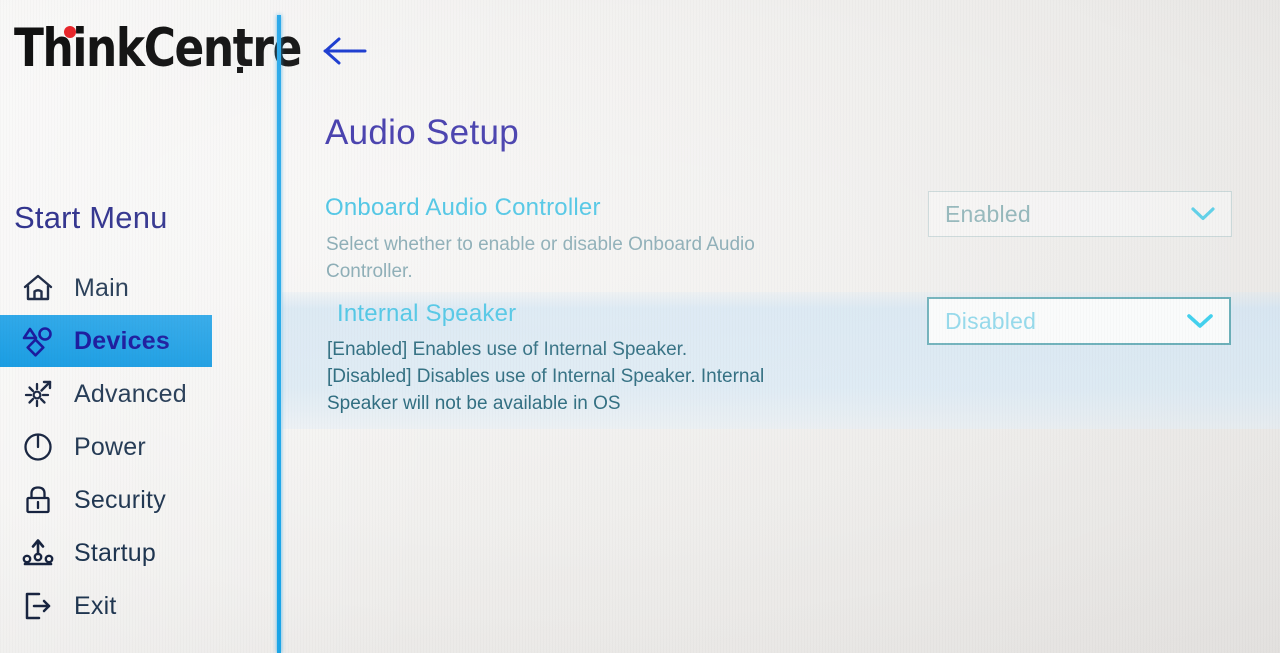 This screenshot has width=1280, height=653. What do you see at coordinates (38, 447) in the screenshot?
I see `power-icon` at bounding box center [38, 447].